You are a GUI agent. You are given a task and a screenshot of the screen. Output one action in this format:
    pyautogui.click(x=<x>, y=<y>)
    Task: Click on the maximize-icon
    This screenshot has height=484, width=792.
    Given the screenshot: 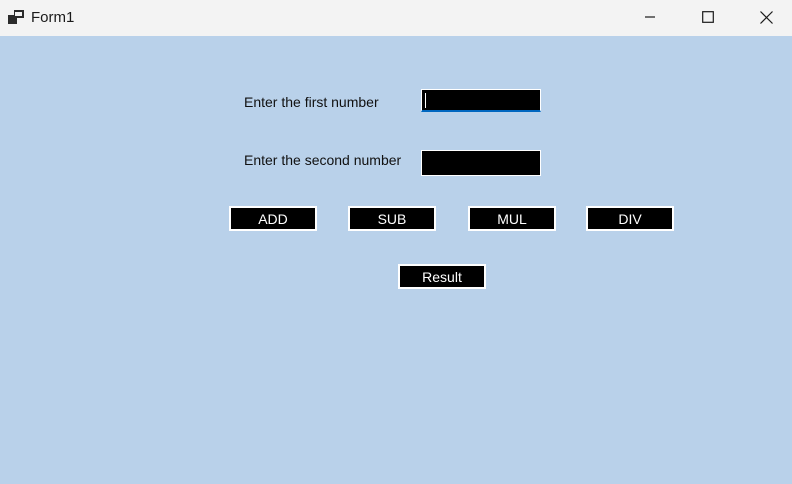 What is the action you would take?
    pyautogui.click(x=708, y=17)
    